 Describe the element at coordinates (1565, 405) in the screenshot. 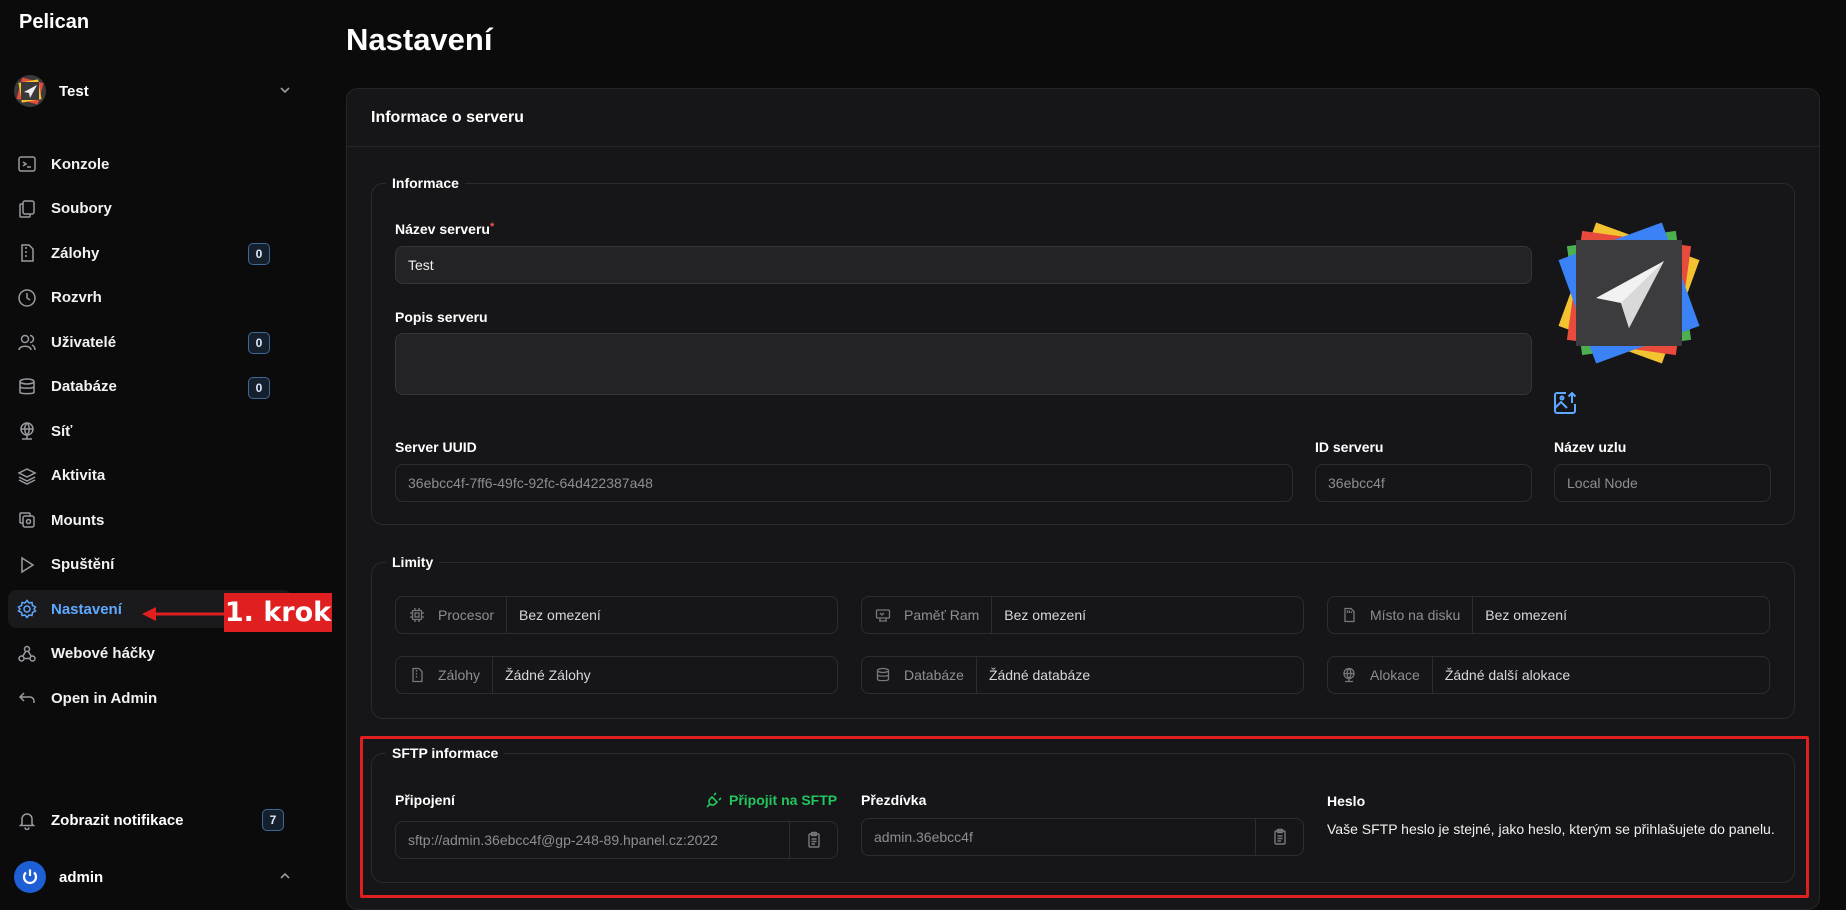

I see `image-upload-icon` at that location.